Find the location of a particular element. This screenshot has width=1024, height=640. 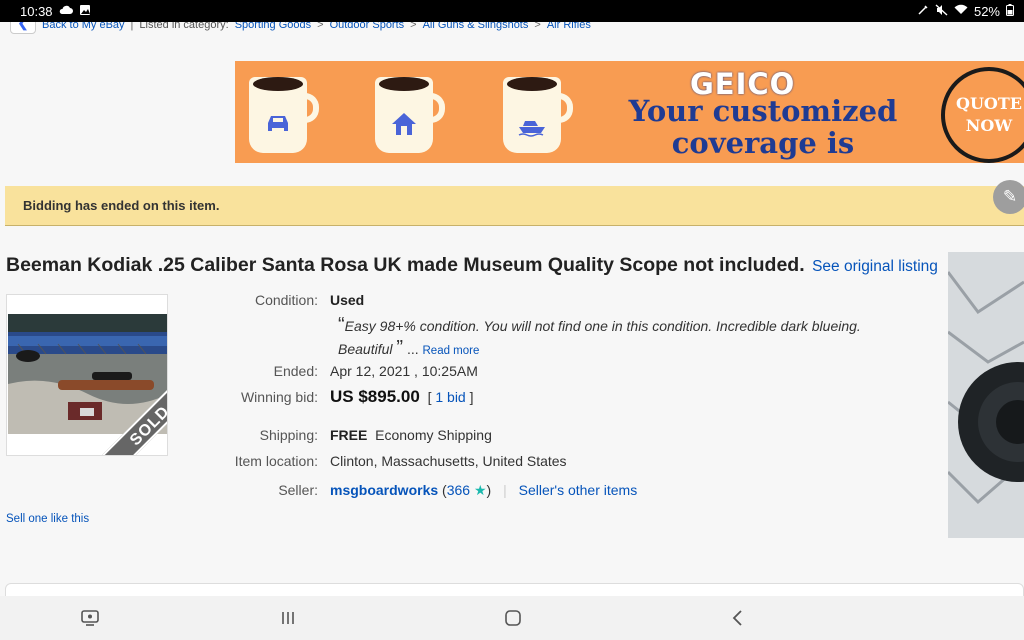

car-icon is located at coordinates (278, 124).